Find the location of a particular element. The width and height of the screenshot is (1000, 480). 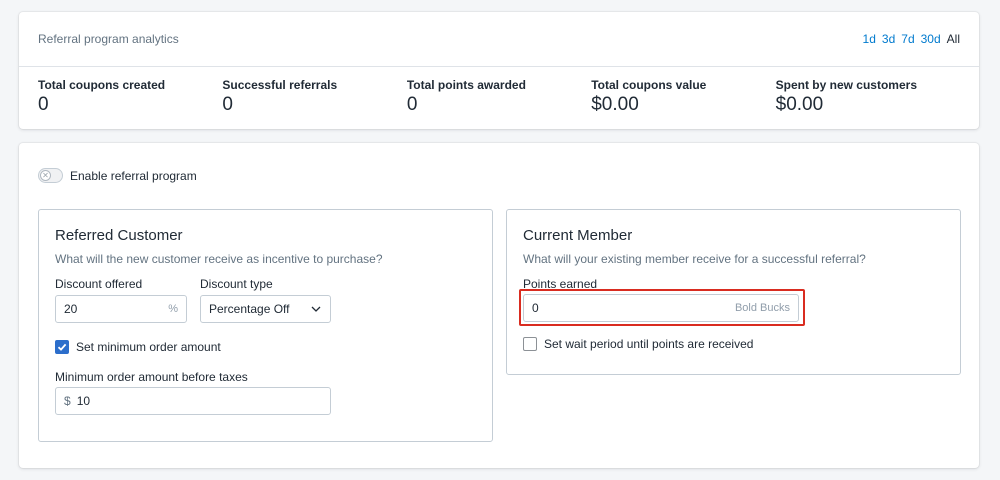

dollar-prefix: $ is located at coordinates (67, 401).